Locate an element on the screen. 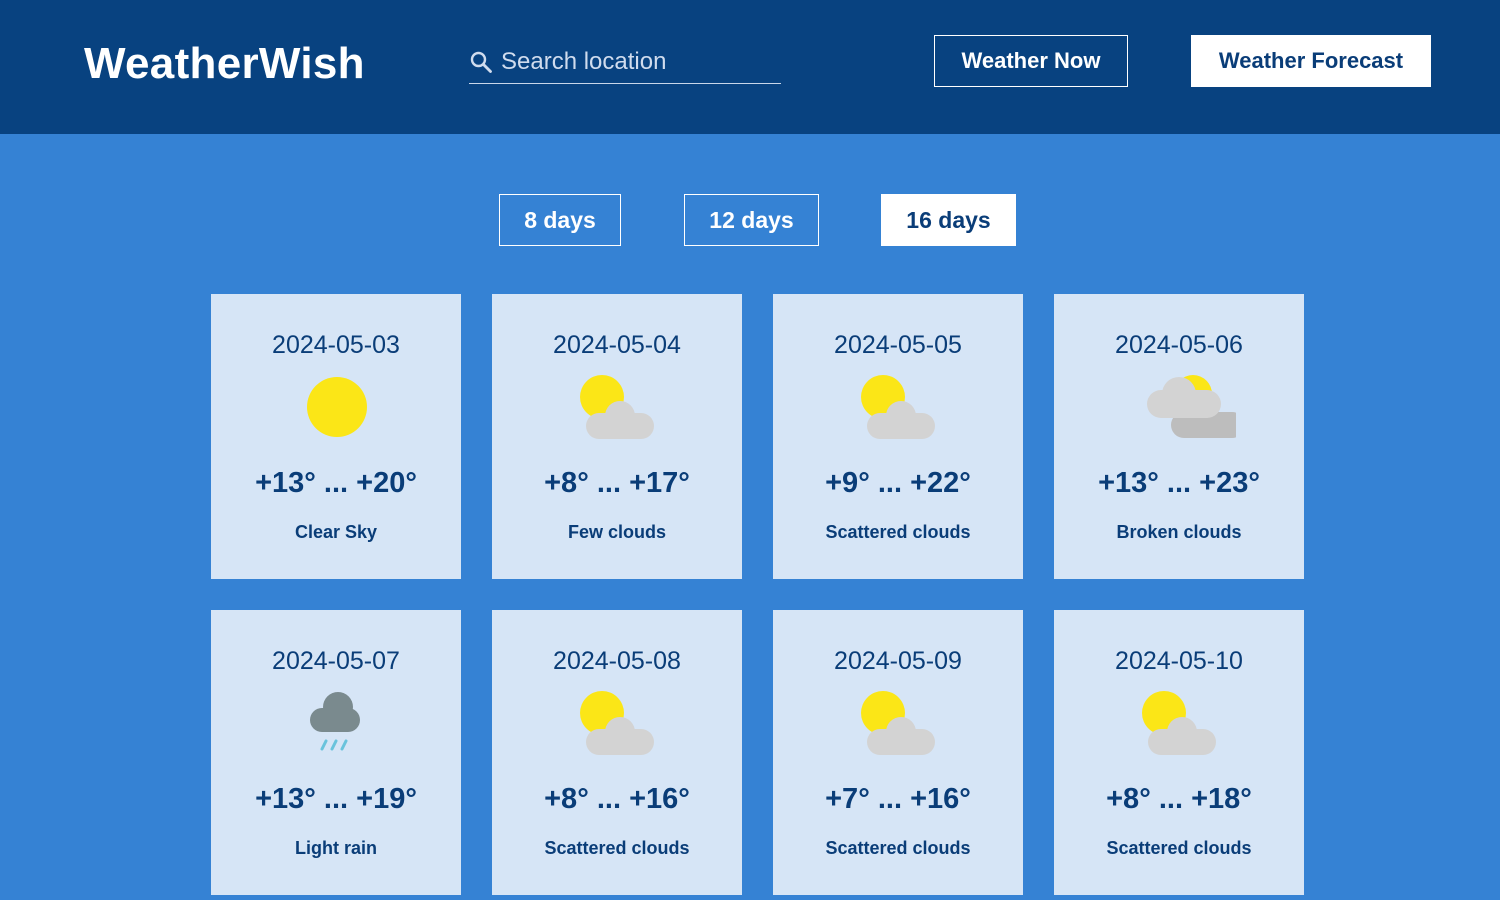  forecast-card: 2024-05-07 +13° ... +19° Light rain is located at coordinates (336, 752).